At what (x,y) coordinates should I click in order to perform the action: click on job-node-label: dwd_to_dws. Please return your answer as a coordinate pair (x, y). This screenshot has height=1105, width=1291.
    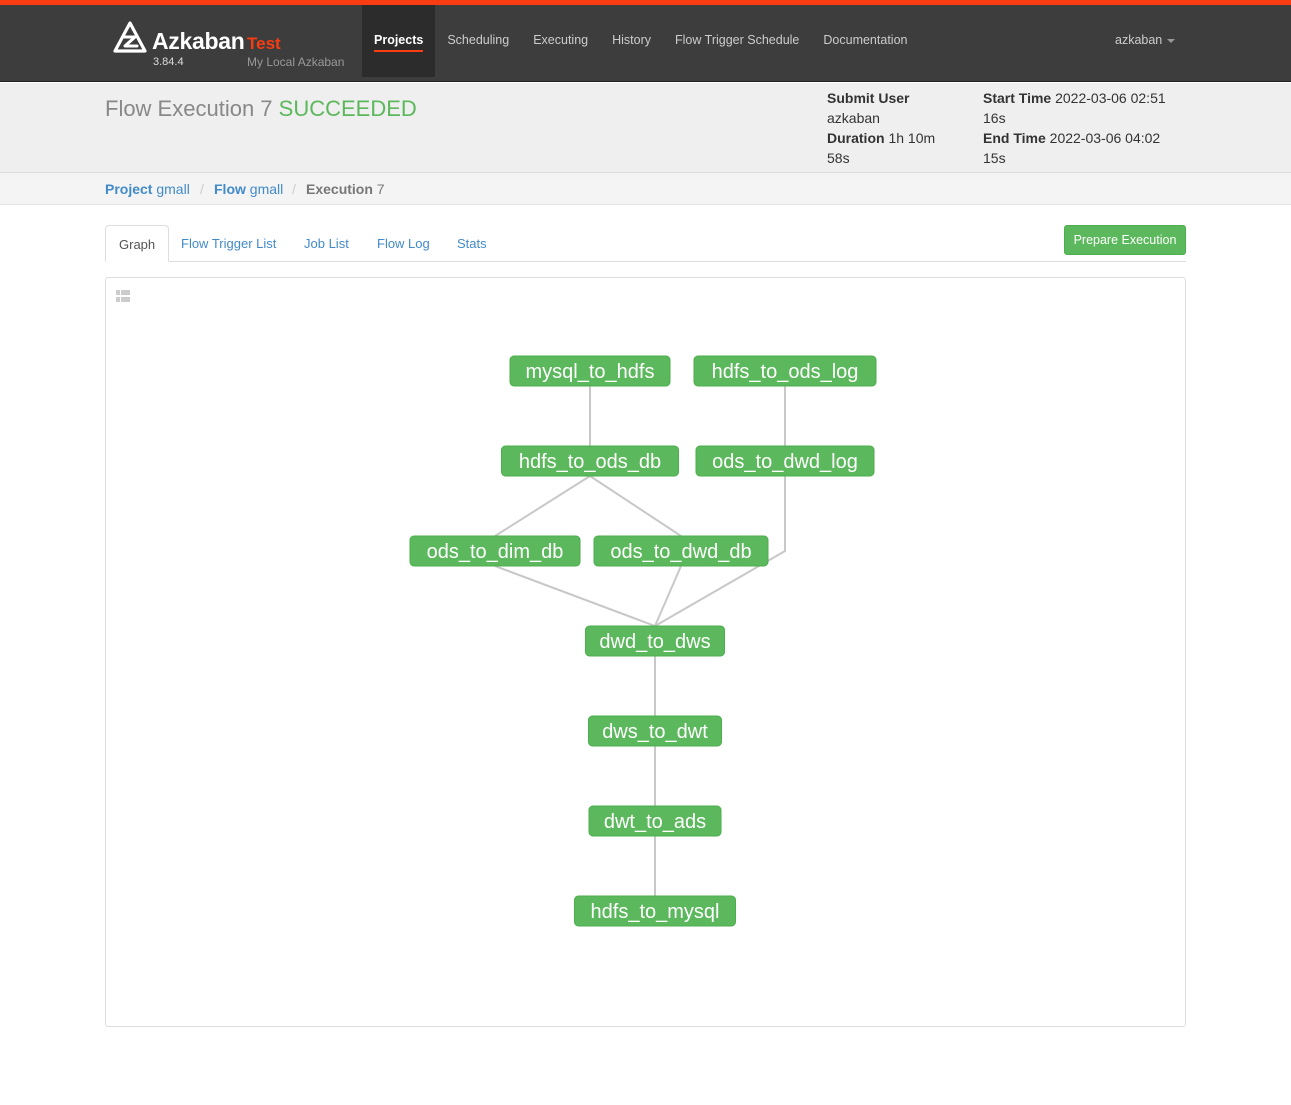
    Looking at the image, I should click on (654, 642).